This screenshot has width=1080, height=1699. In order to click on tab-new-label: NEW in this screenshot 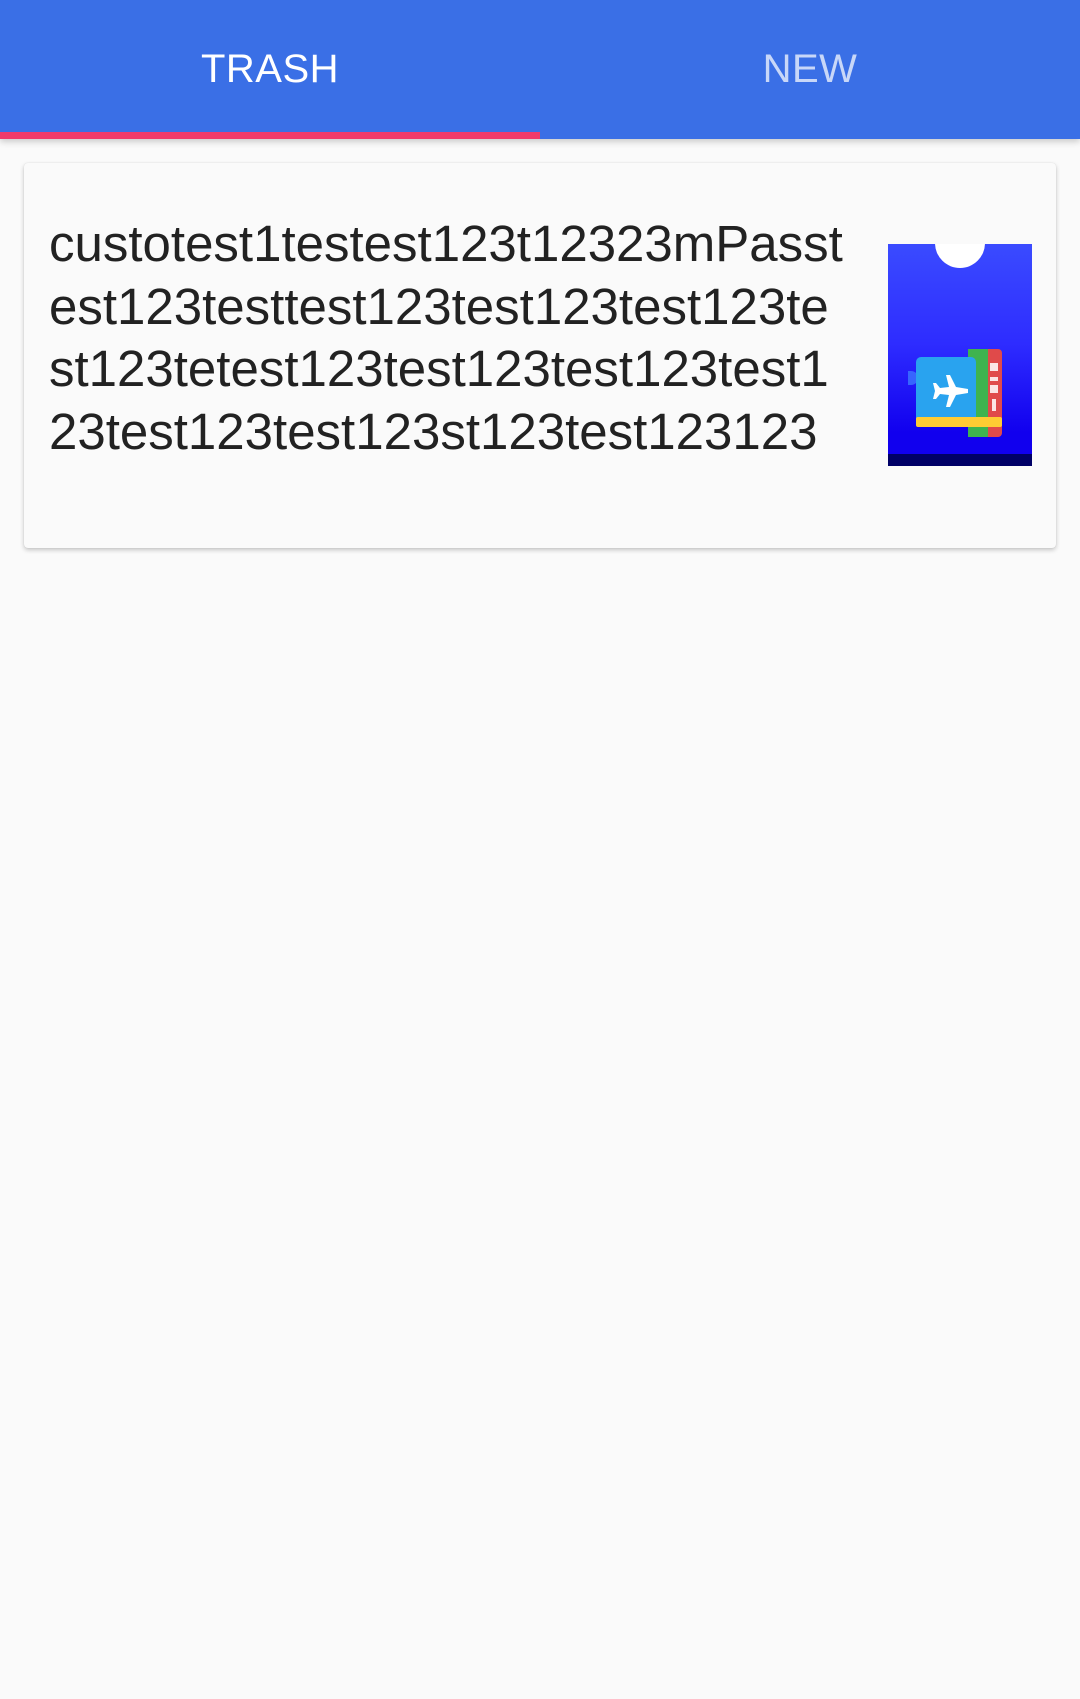, I will do `click(810, 69)`.